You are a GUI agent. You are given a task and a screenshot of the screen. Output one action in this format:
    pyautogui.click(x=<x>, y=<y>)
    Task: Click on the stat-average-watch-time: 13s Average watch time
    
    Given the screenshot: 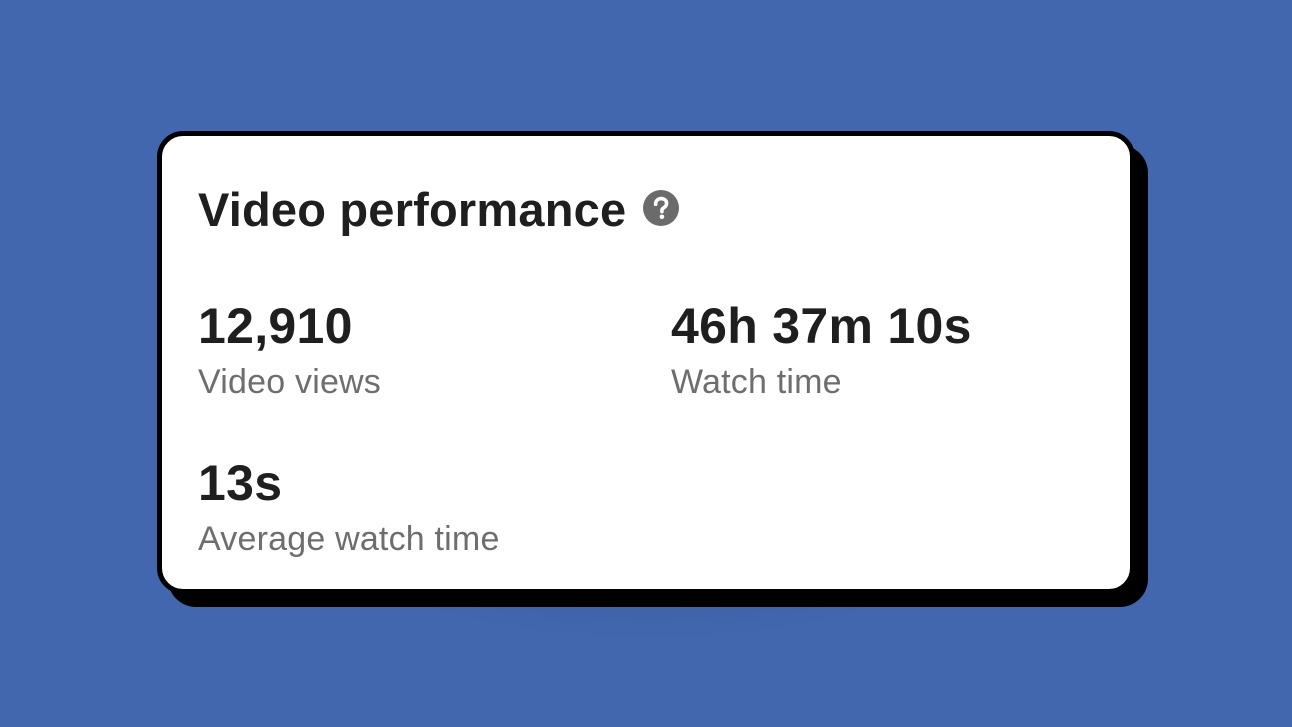 What is the action you would take?
    pyautogui.click(x=349, y=507)
    